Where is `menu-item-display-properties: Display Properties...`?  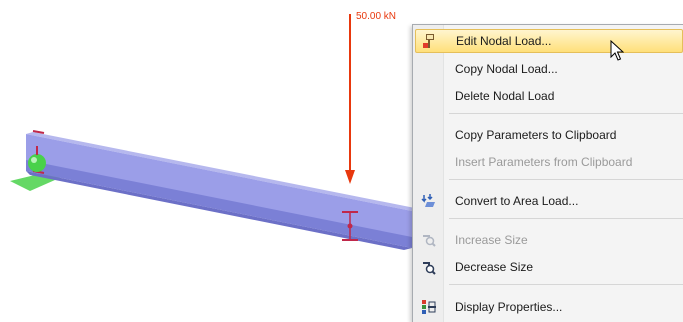 menu-item-display-properties: Display Properties... is located at coordinates (549, 307).